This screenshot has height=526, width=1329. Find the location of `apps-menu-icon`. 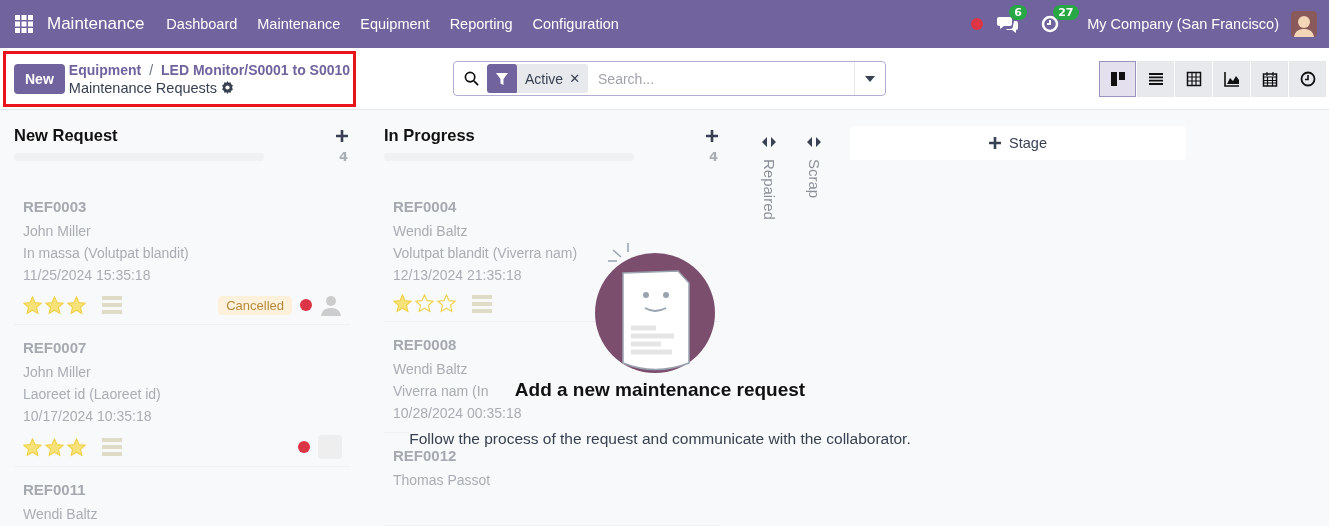

apps-menu-icon is located at coordinates (24, 24).